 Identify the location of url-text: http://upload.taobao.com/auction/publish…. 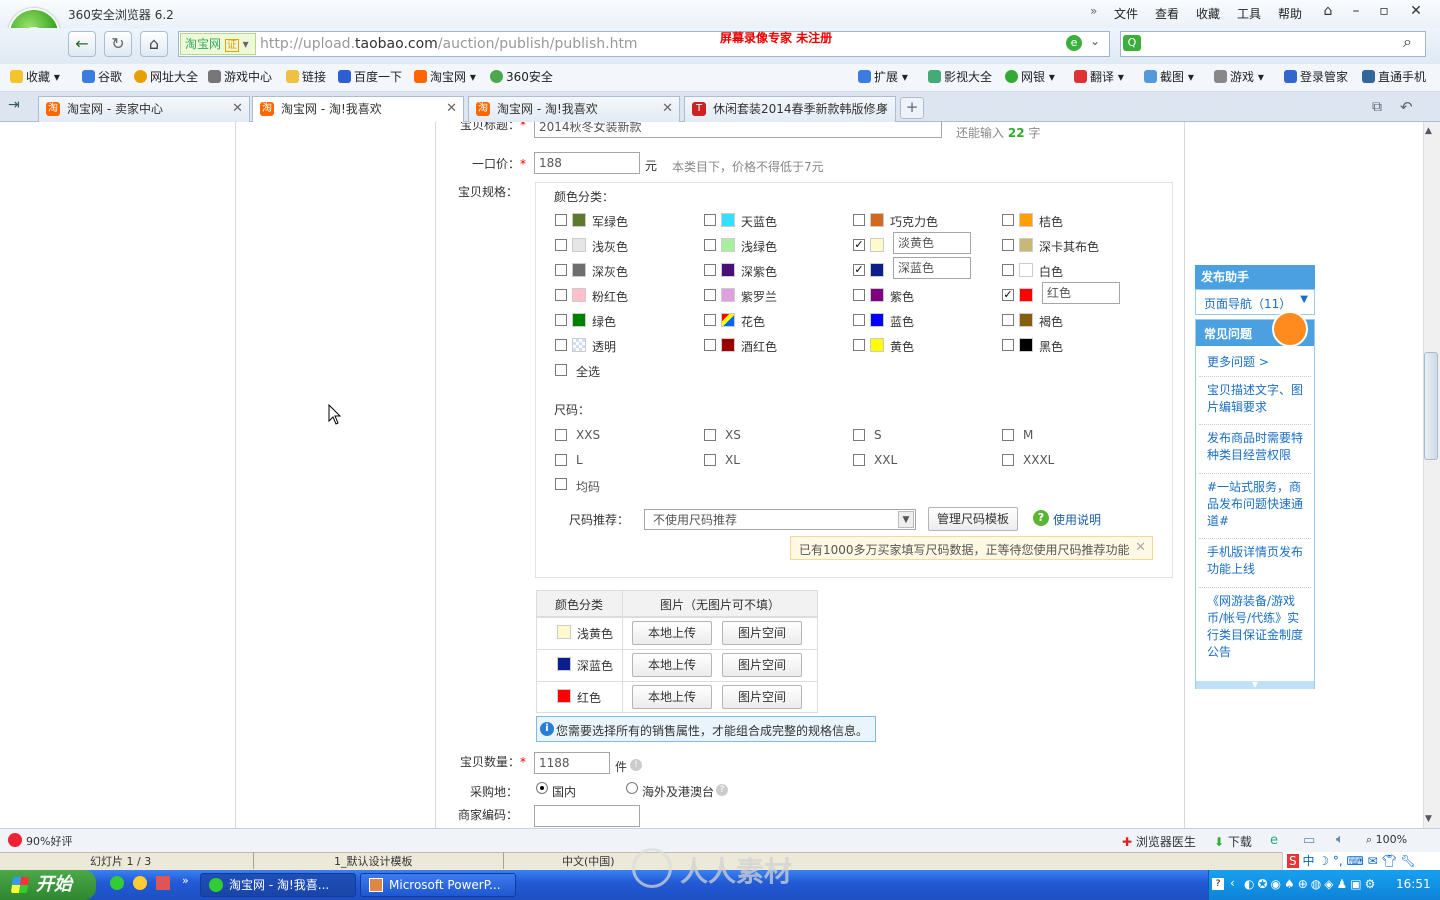
(449, 44).